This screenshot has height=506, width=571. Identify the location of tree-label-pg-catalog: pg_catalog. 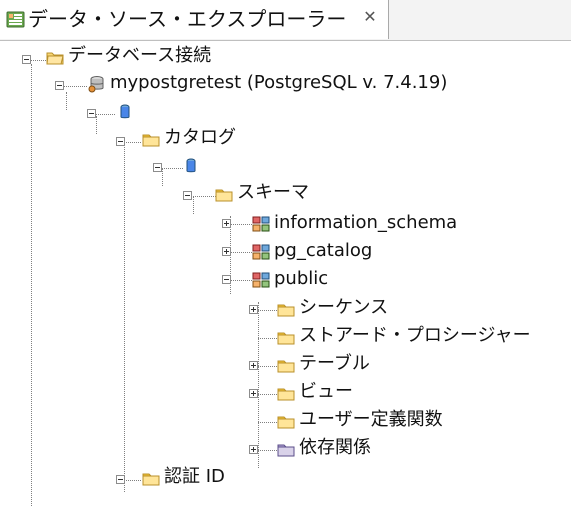
(323, 250).